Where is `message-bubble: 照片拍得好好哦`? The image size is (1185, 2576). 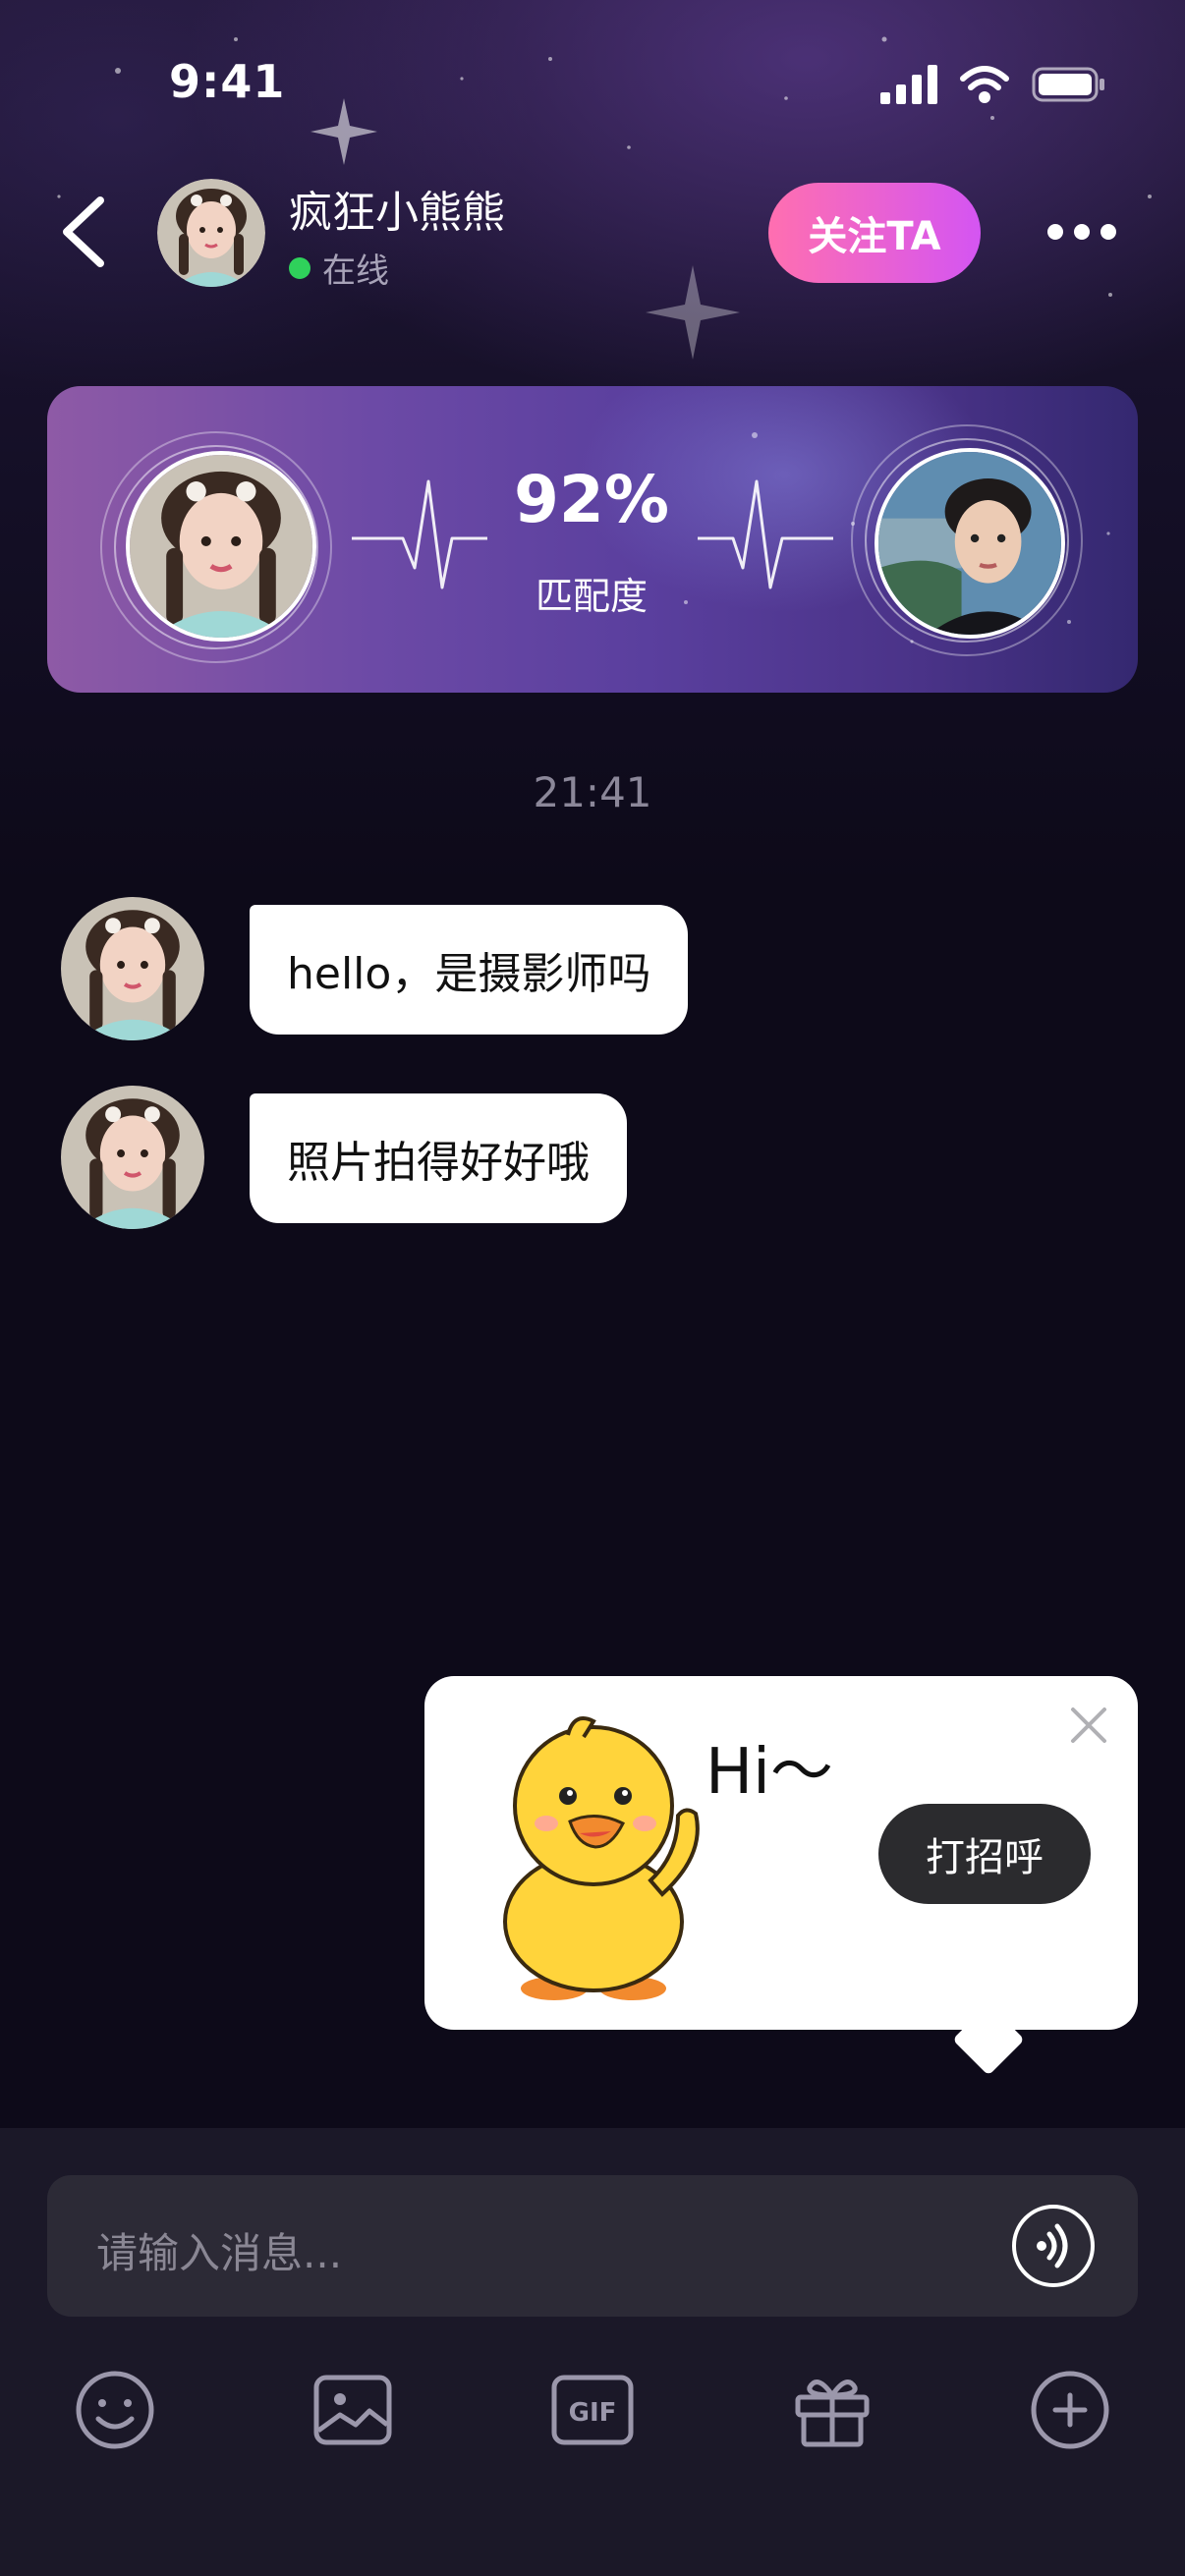
message-bubble: 照片拍得好好哦 is located at coordinates (439, 1158).